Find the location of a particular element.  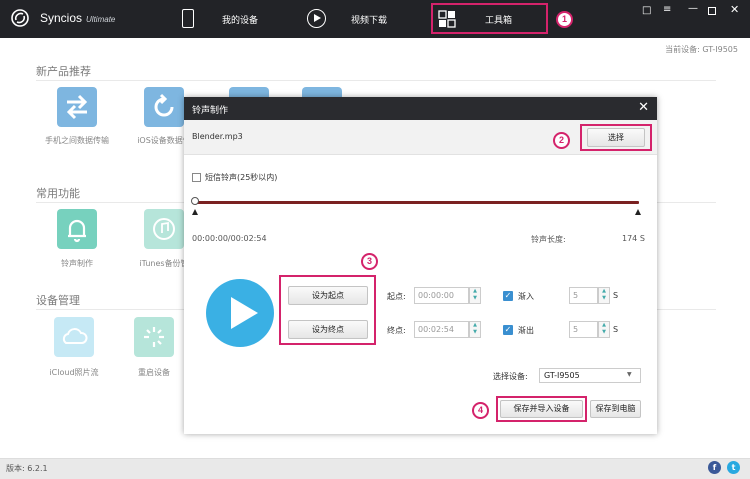

step-badge-1: 1 is located at coordinates (564, 19).